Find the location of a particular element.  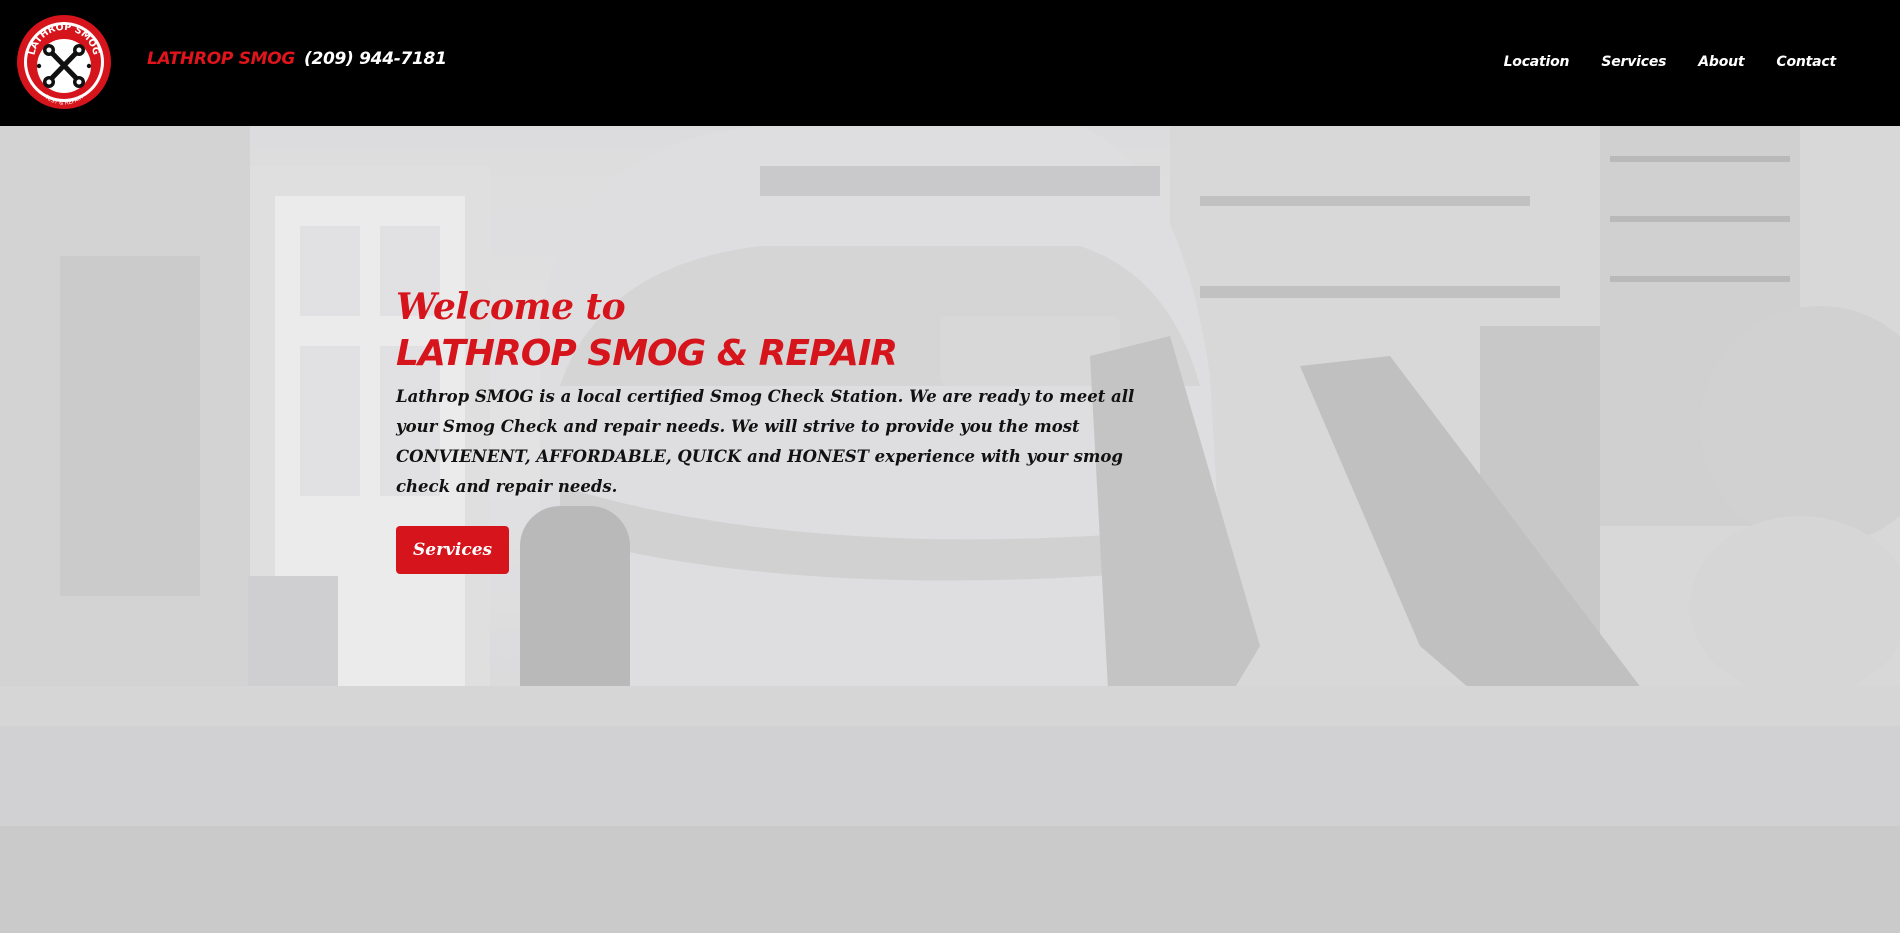

brand-name: LATHROP SMOG is located at coordinates (221, 59).